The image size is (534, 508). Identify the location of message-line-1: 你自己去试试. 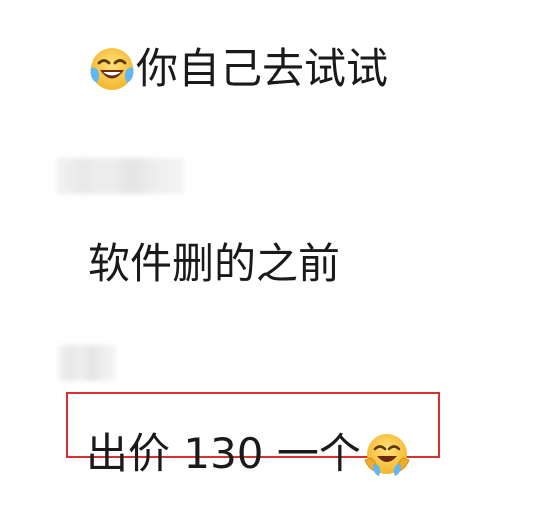
(238, 69).